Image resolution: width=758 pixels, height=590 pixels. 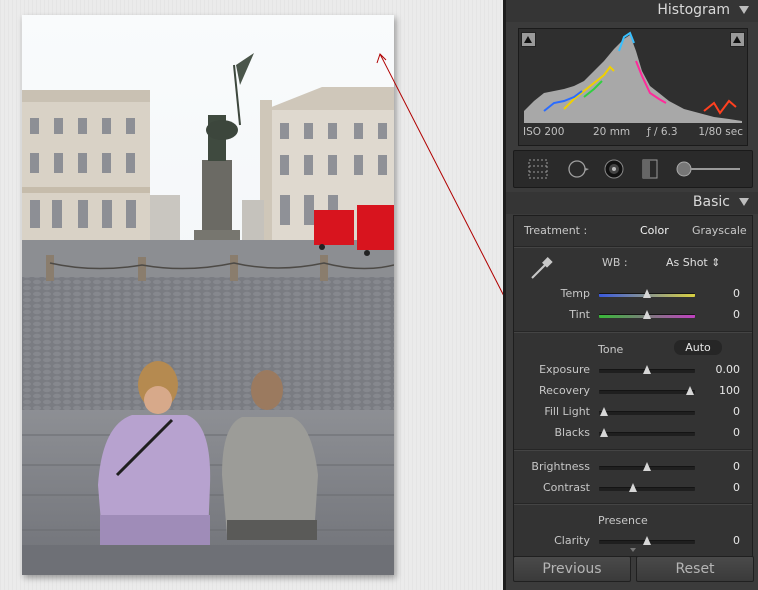 What do you see at coordinates (615, 262) in the screenshot?
I see `wb-label: WB :` at bounding box center [615, 262].